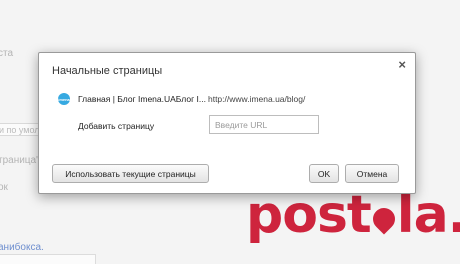  What do you see at coordinates (64, 99) in the screenshot?
I see `site-favicon-icon: imena` at bounding box center [64, 99].